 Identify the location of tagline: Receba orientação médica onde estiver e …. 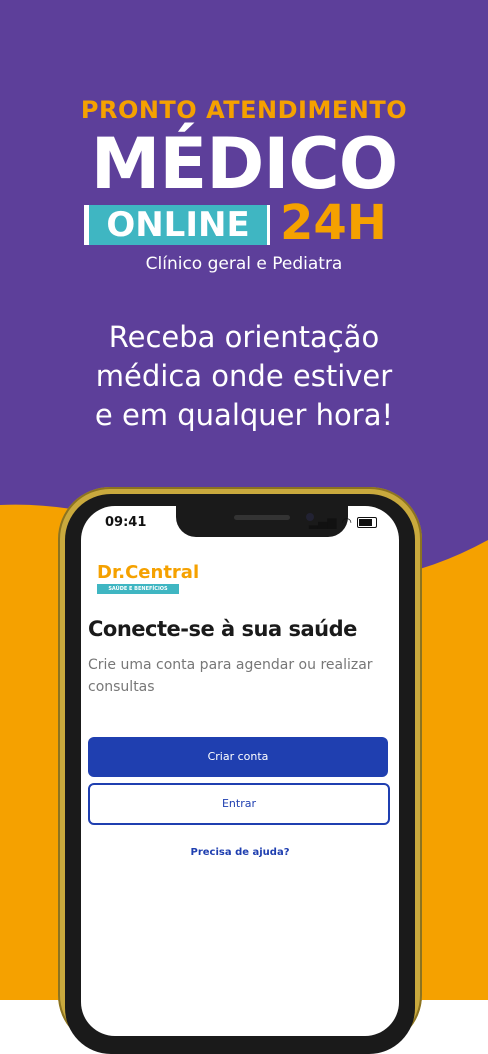
(244, 376).